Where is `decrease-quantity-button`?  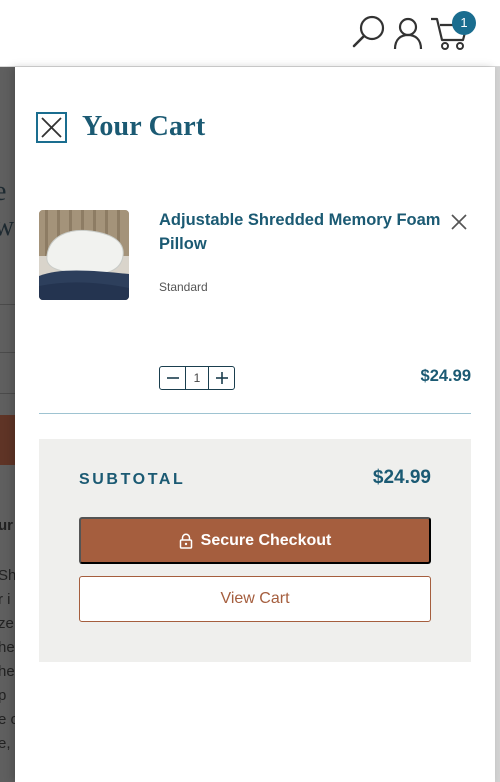 decrease-quantity-button is located at coordinates (172, 378).